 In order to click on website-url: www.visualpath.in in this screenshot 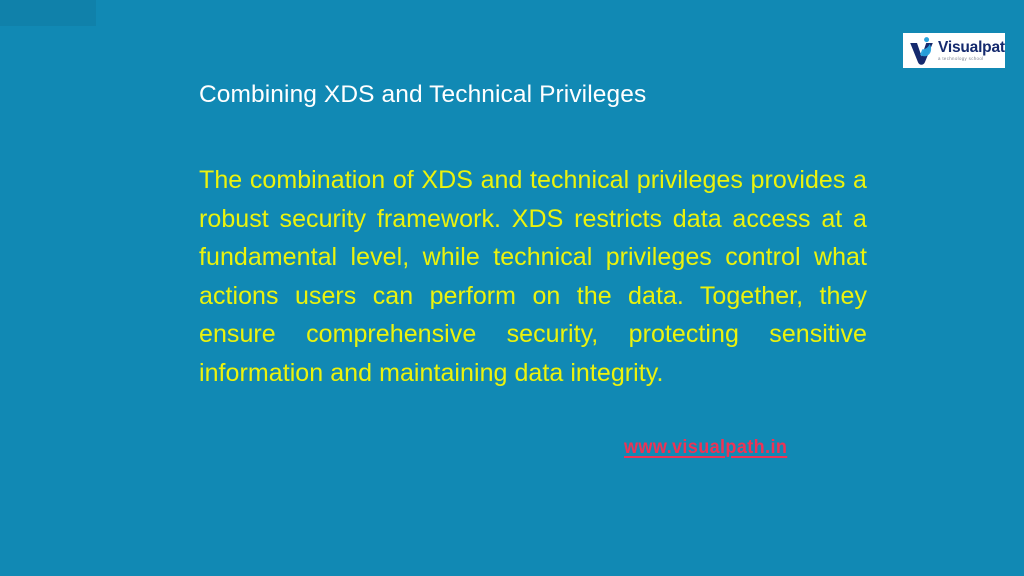, I will do `click(705, 448)`.